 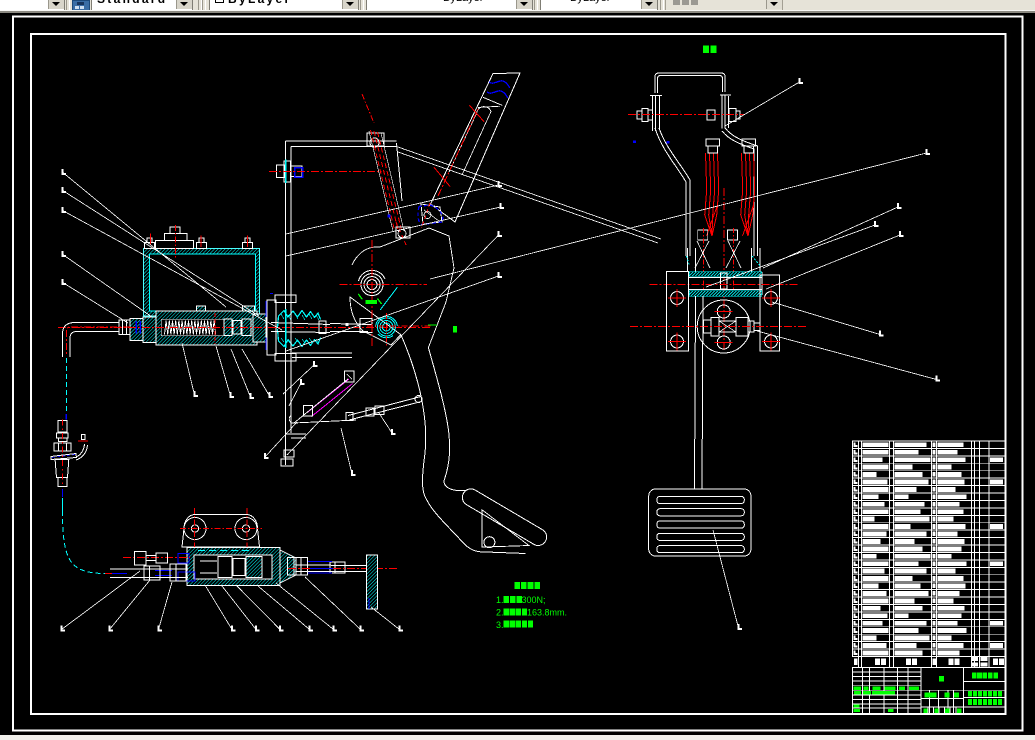 I want to click on svg-text: 300N;, so click(x=534, y=600).